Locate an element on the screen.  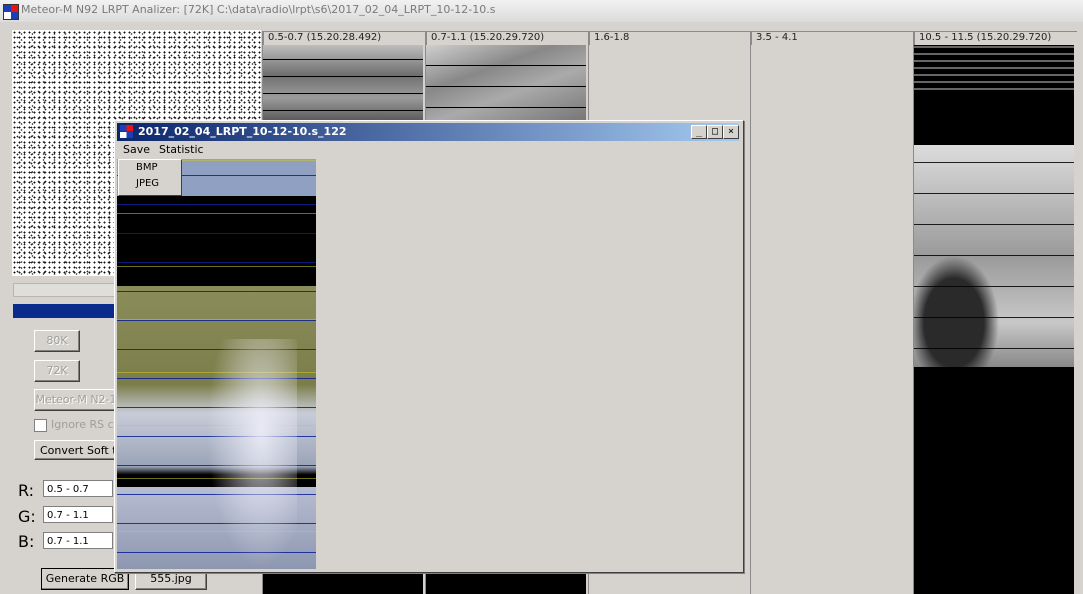
child-window-title: 2017_02_04_LRPT_10-12-10.s_122 is located at coordinates (242, 131).